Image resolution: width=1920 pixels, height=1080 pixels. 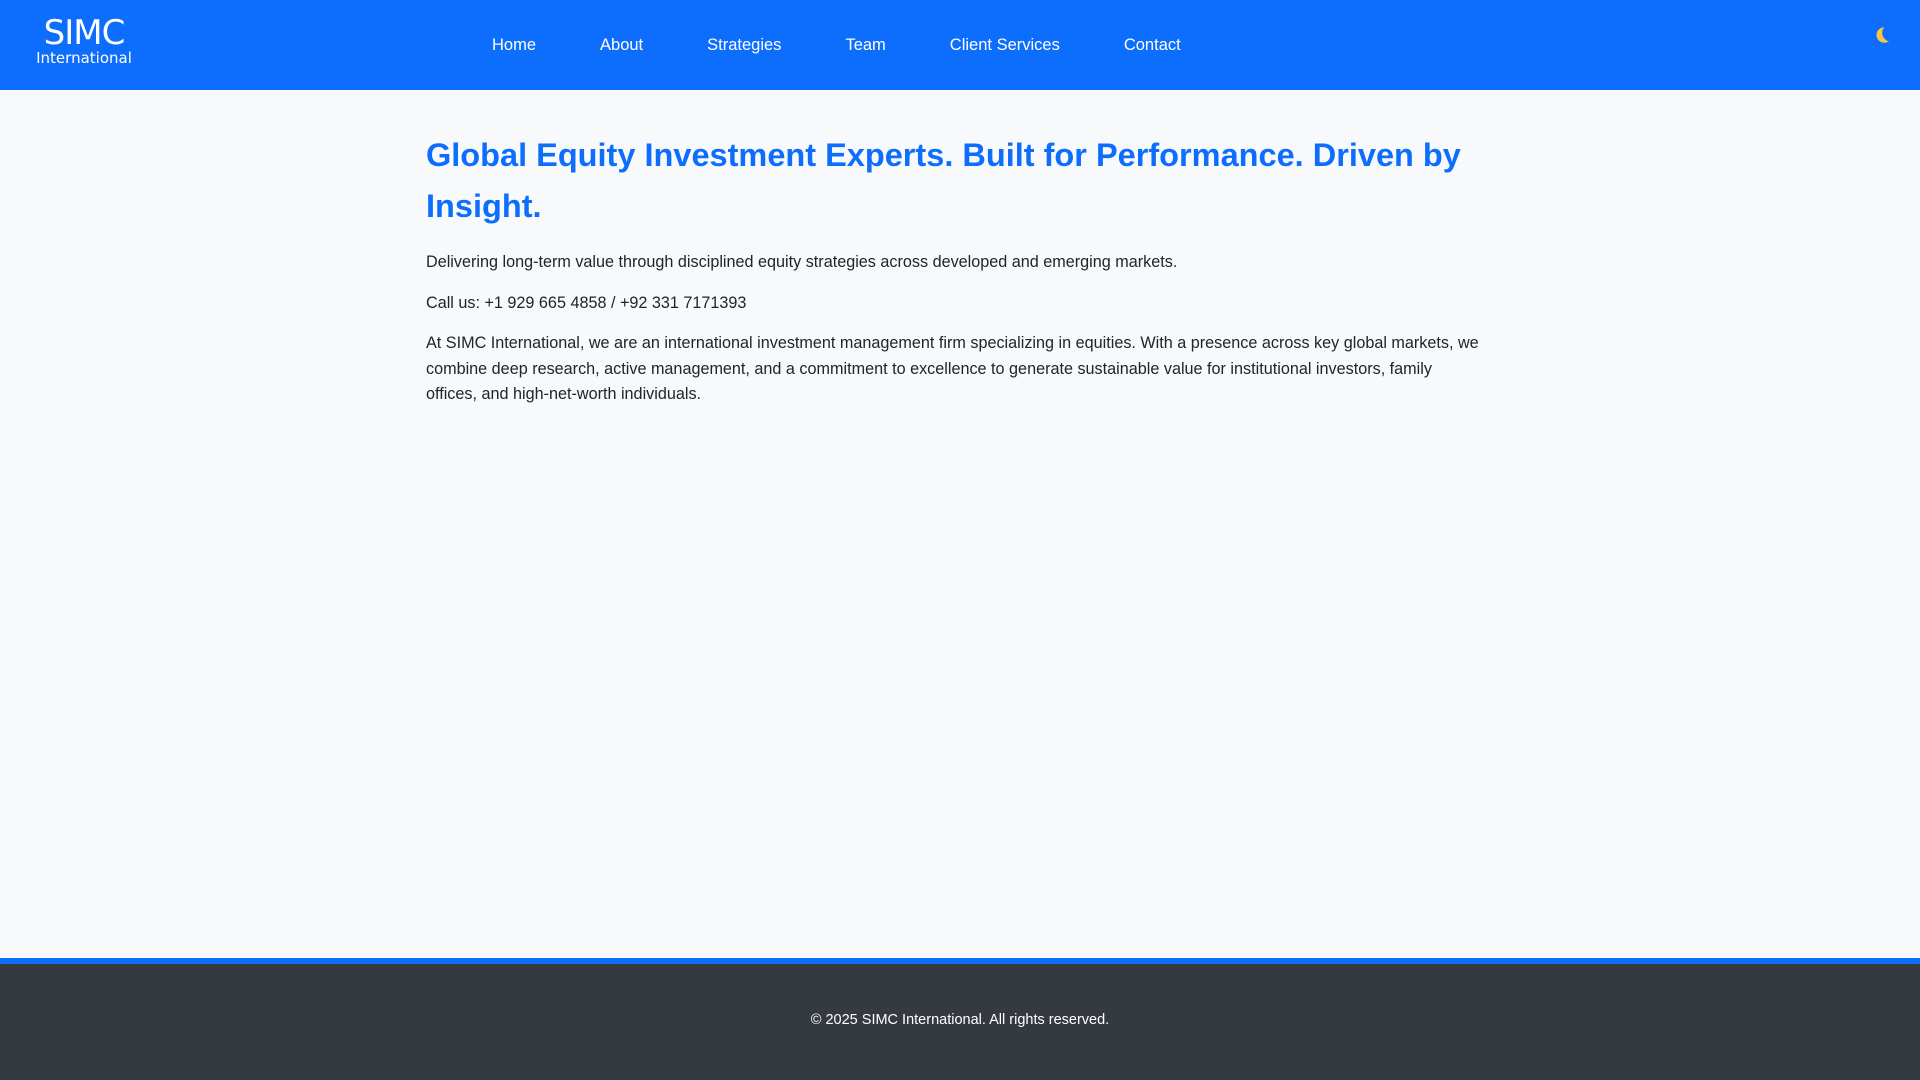 What do you see at coordinates (84, 58) in the screenshot?
I see `logo-subtitle: International` at bounding box center [84, 58].